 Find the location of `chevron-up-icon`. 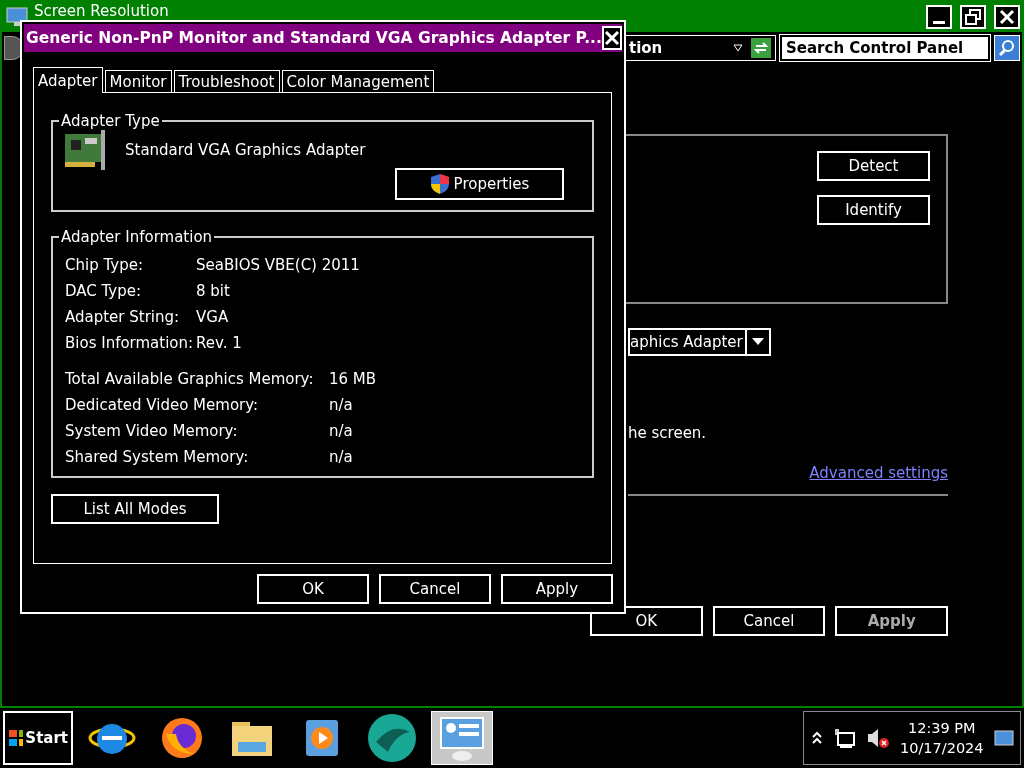

chevron-up-icon is located at coordinates (817, 738).